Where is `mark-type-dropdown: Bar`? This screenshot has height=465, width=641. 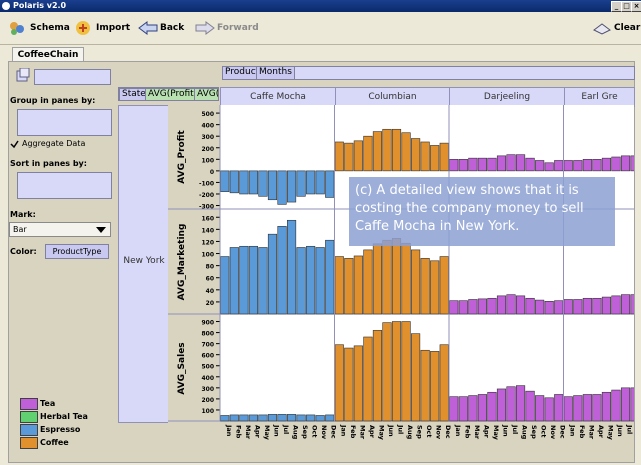 mark-type-dropdown: Bar is located at coordinates (60, 229).